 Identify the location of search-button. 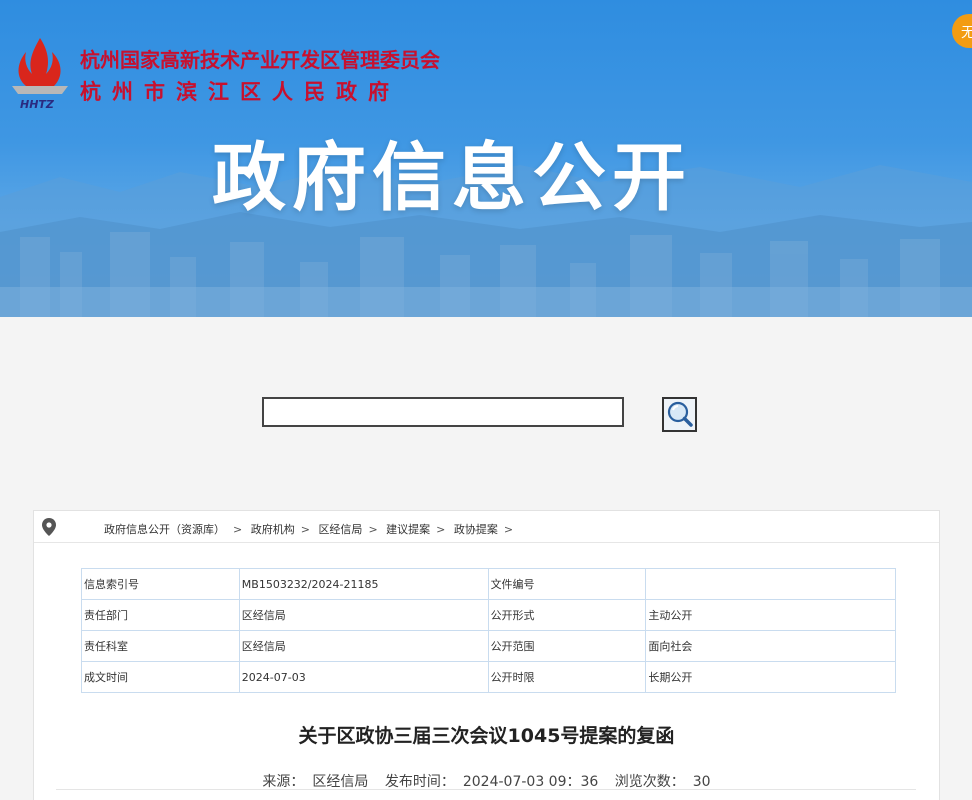
(679, 414).